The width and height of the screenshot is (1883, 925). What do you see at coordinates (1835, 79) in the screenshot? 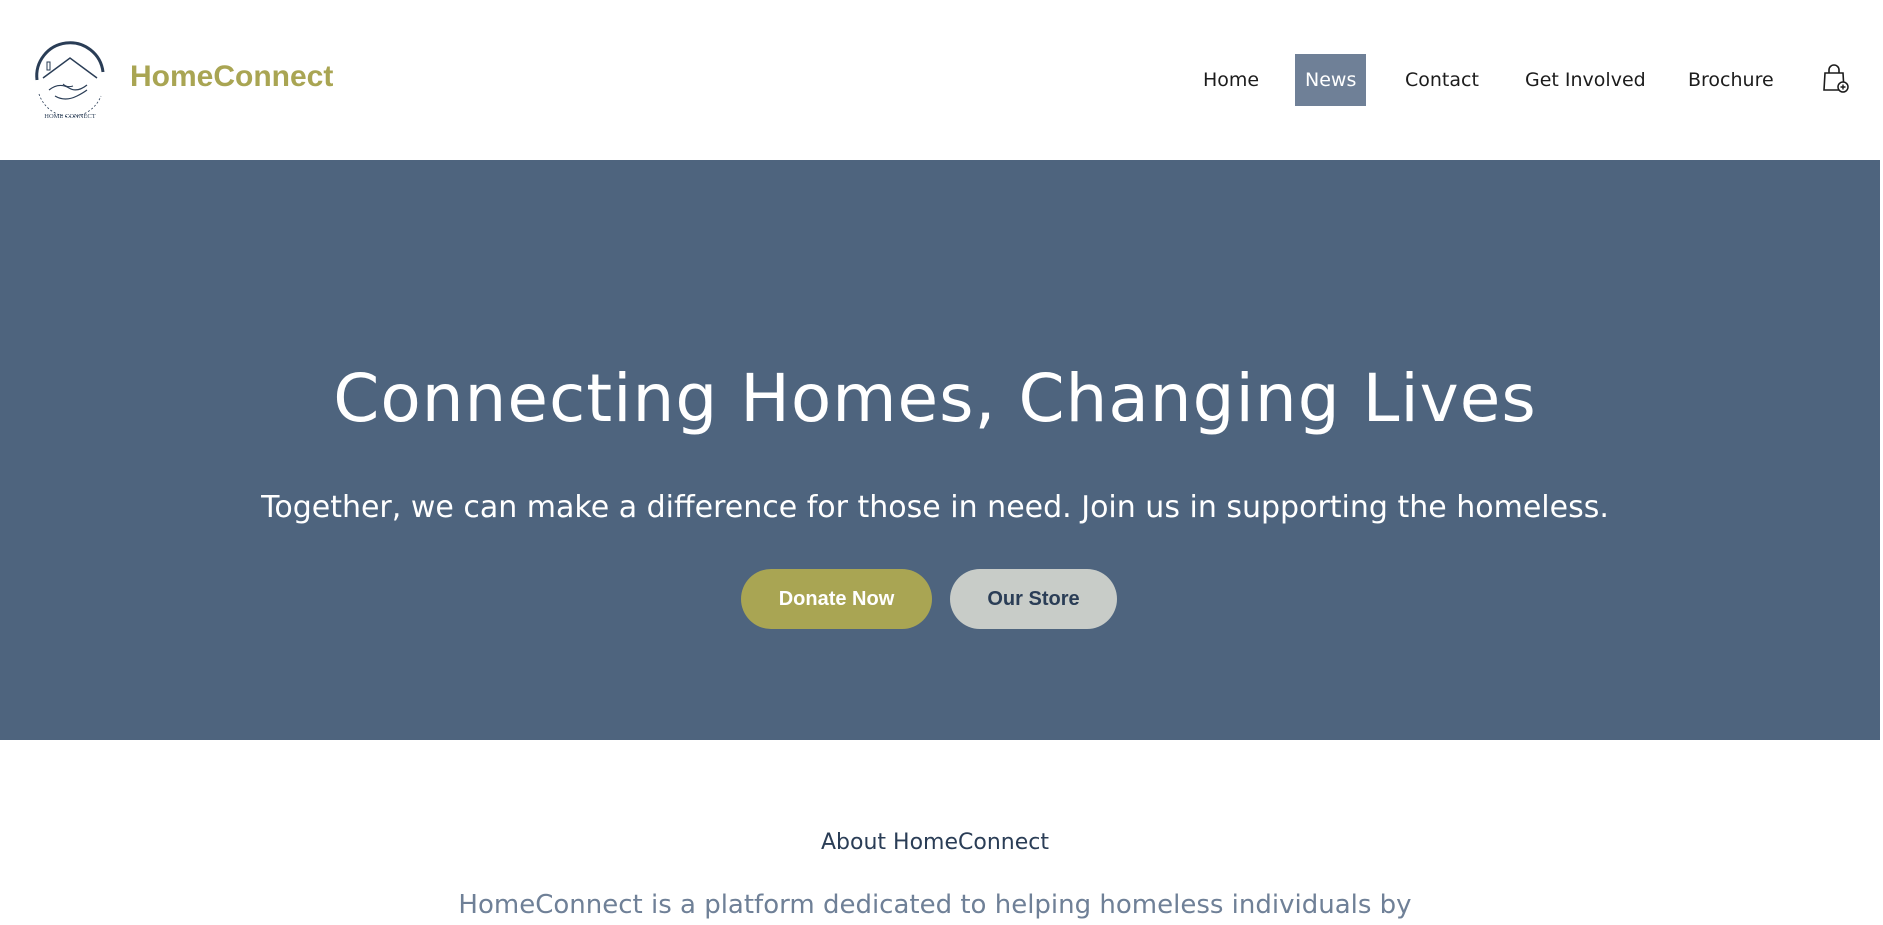
I see `shopping-bag-icon` at bounding box center [1835, 79].